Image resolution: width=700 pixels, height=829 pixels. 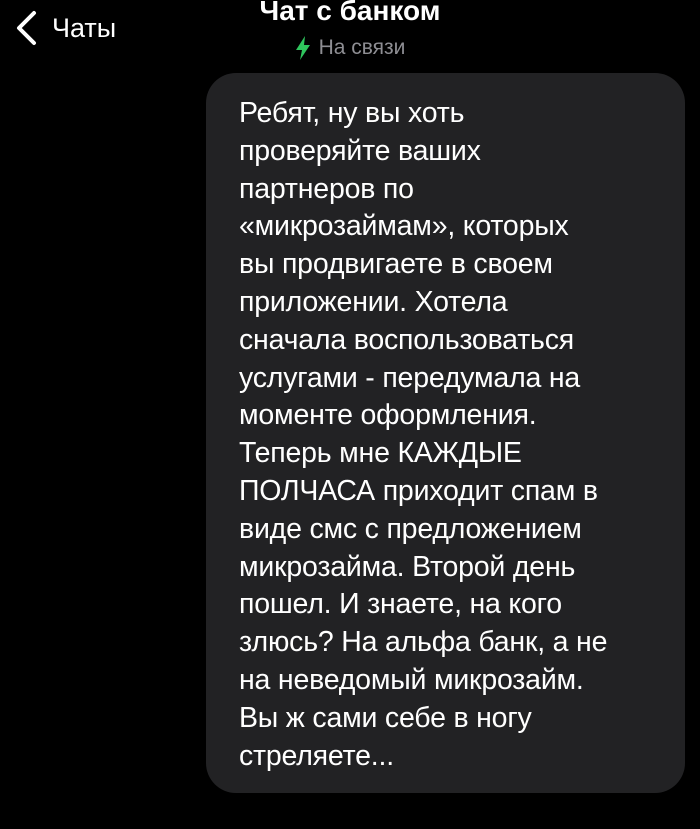 I want to click on back-button: Чаты, so click(x=64, y=28).